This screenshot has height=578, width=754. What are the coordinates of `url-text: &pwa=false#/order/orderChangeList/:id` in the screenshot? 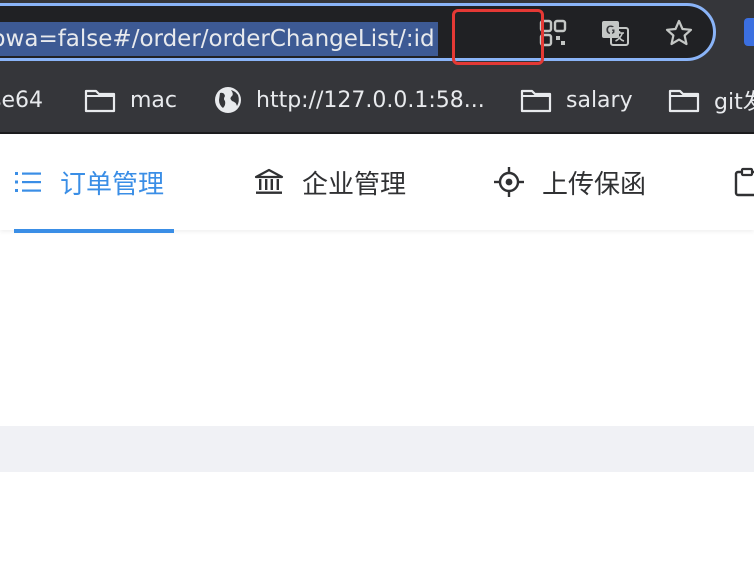 It's located at (219, 39).